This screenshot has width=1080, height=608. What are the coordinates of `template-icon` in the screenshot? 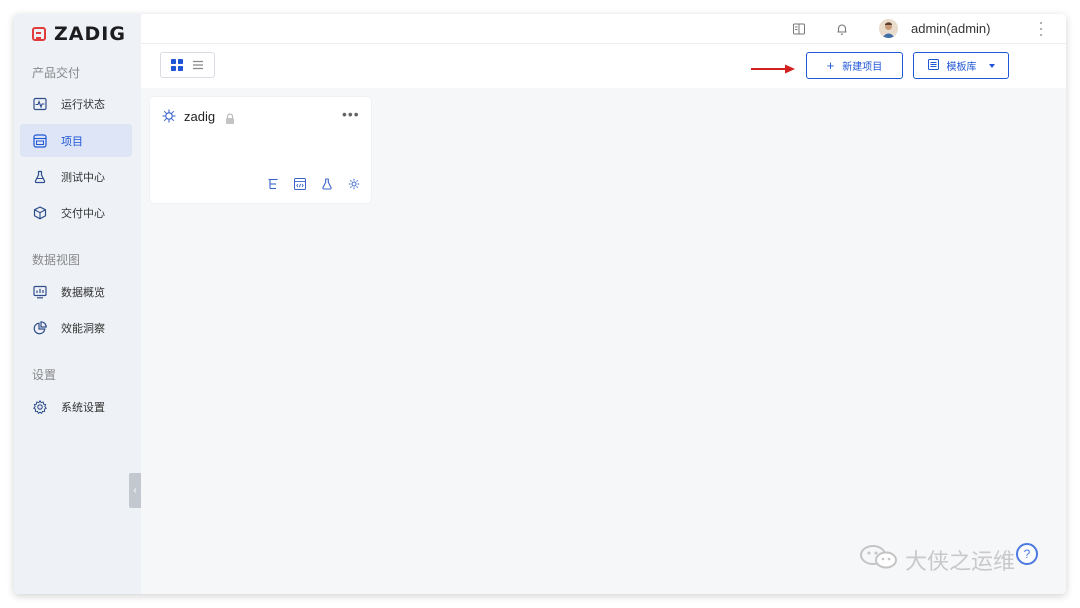 It's located at (933, 65).